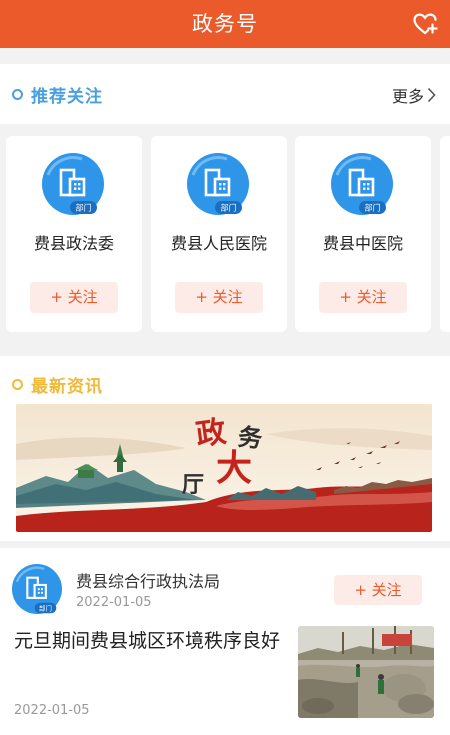 This screenshot has height=735, width=450. I want to click on news-thumbnail, so click(366, 672).